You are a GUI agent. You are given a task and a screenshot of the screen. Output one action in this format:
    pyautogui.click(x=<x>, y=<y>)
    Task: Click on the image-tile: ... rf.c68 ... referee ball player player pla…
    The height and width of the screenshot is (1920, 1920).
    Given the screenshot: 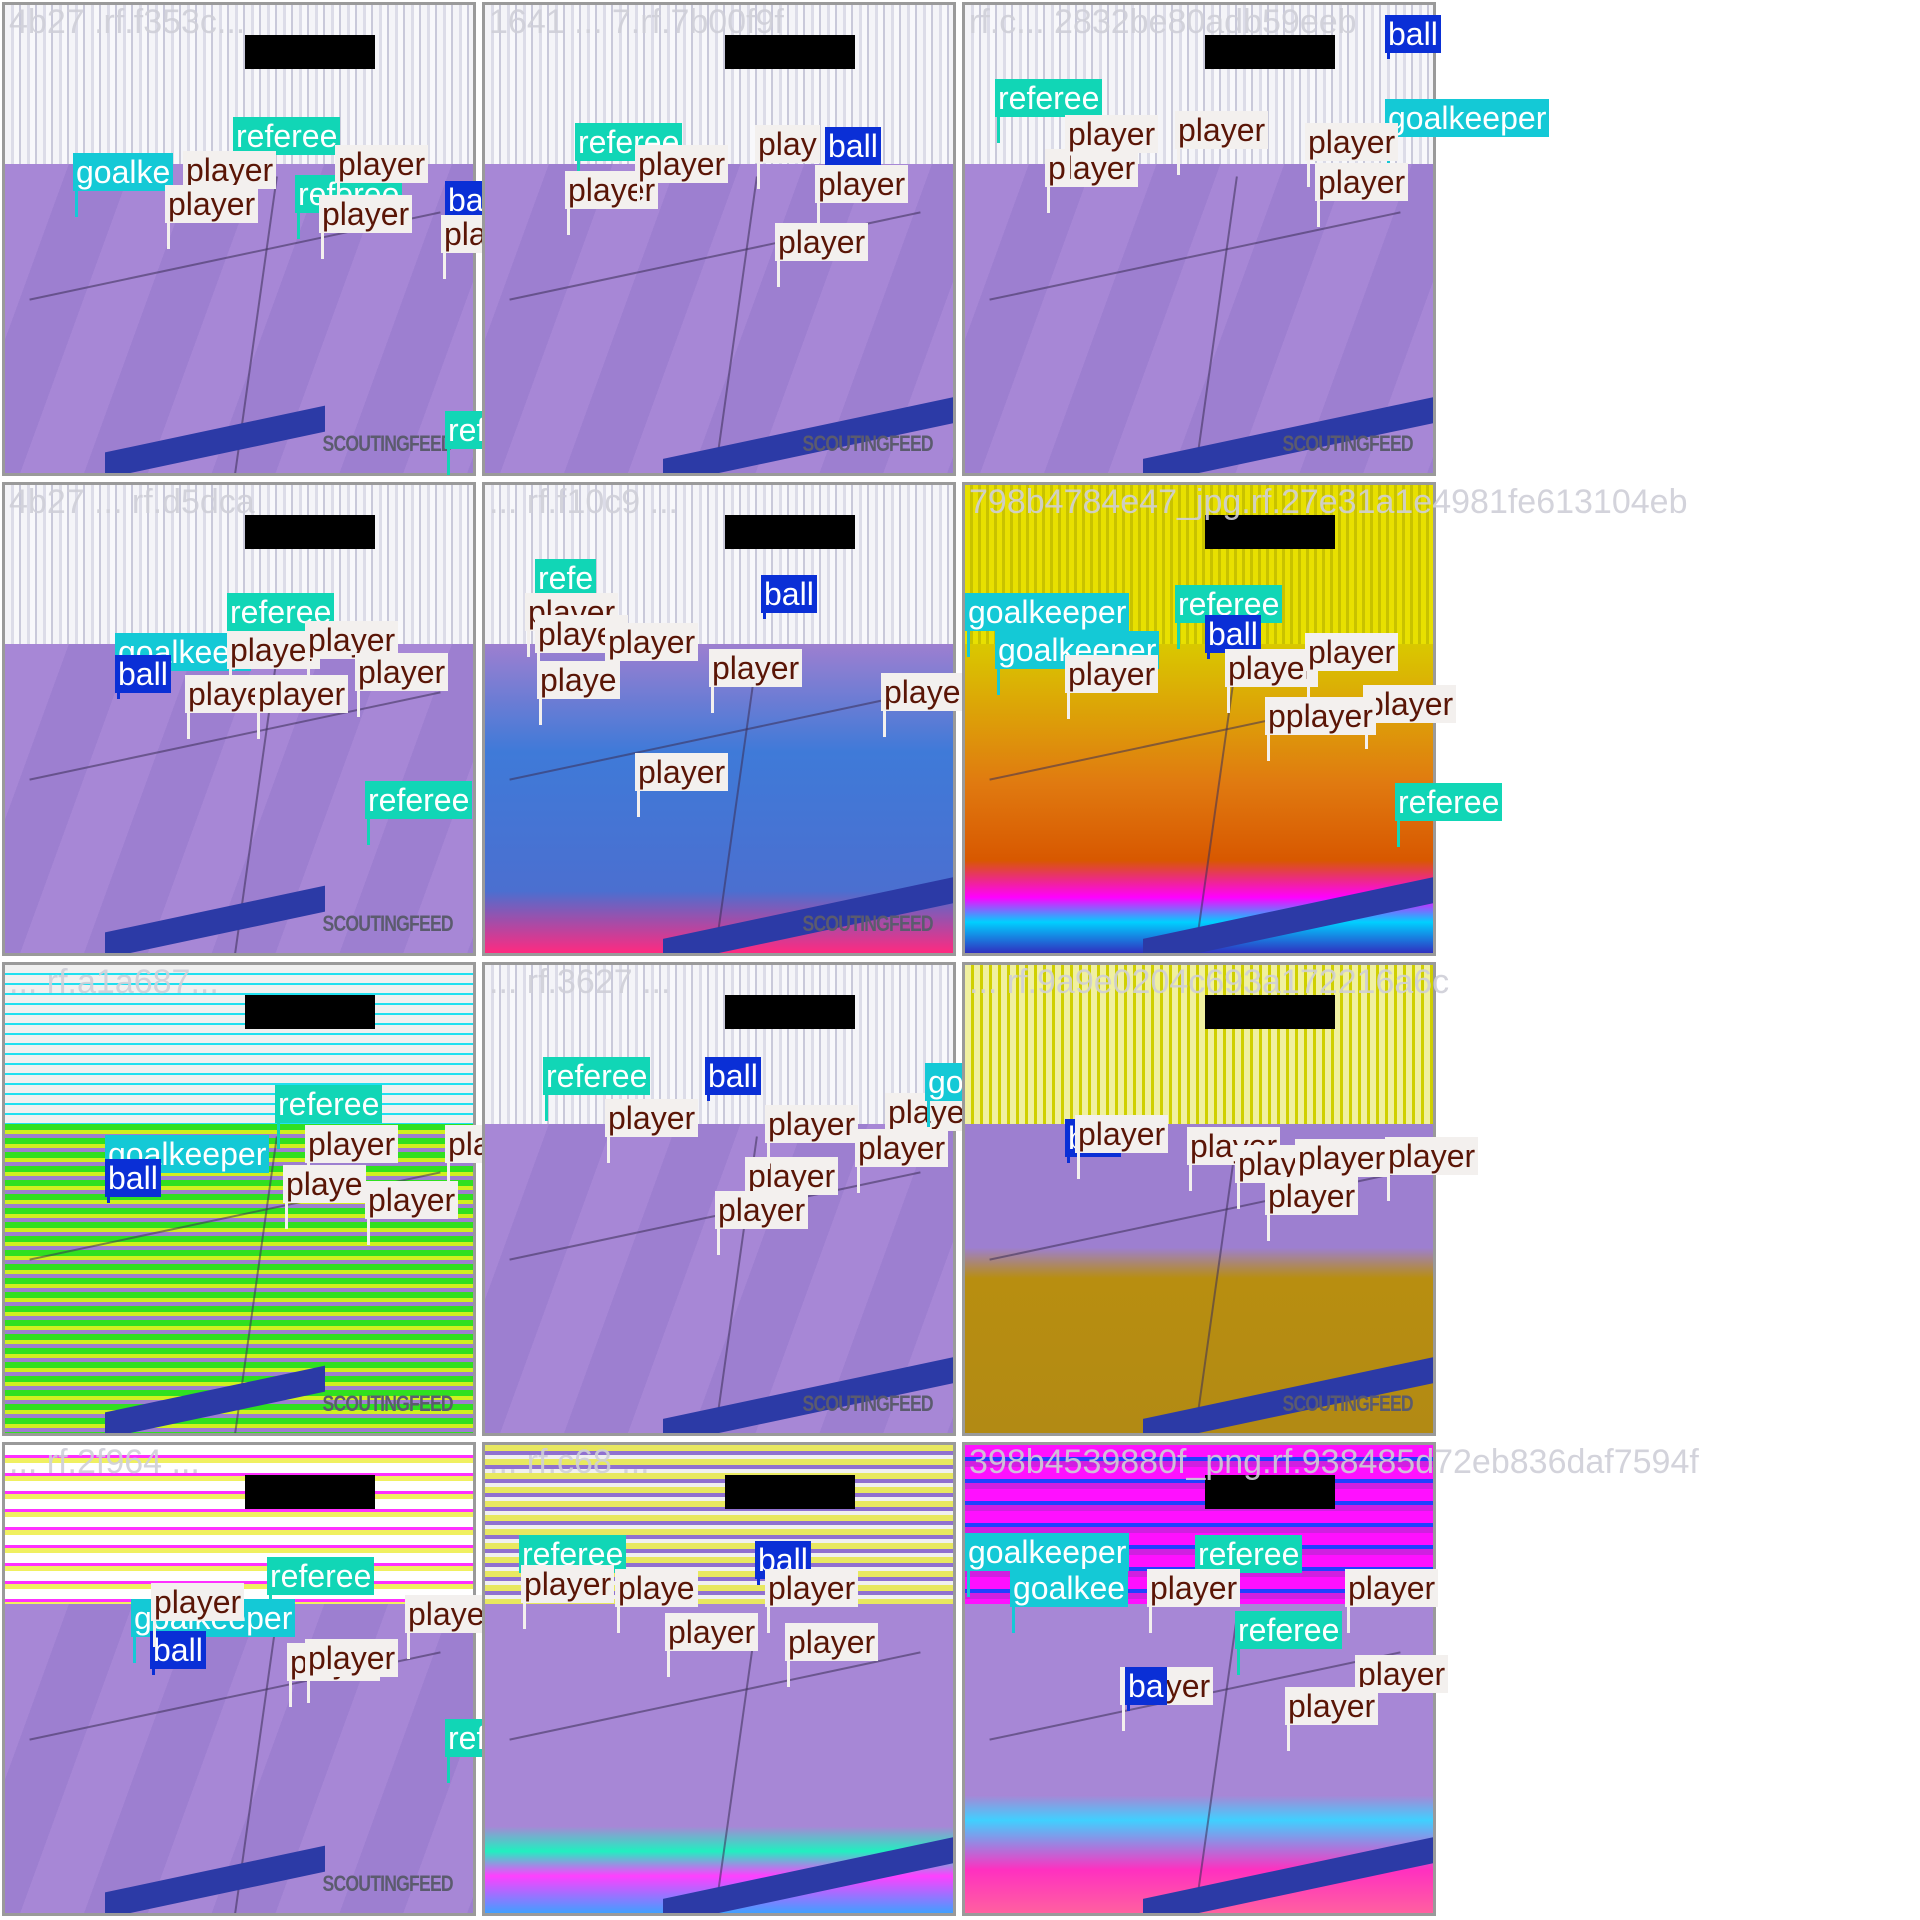 What is the action you would take?
    pyautogui.click(x=719, y=1679)
    